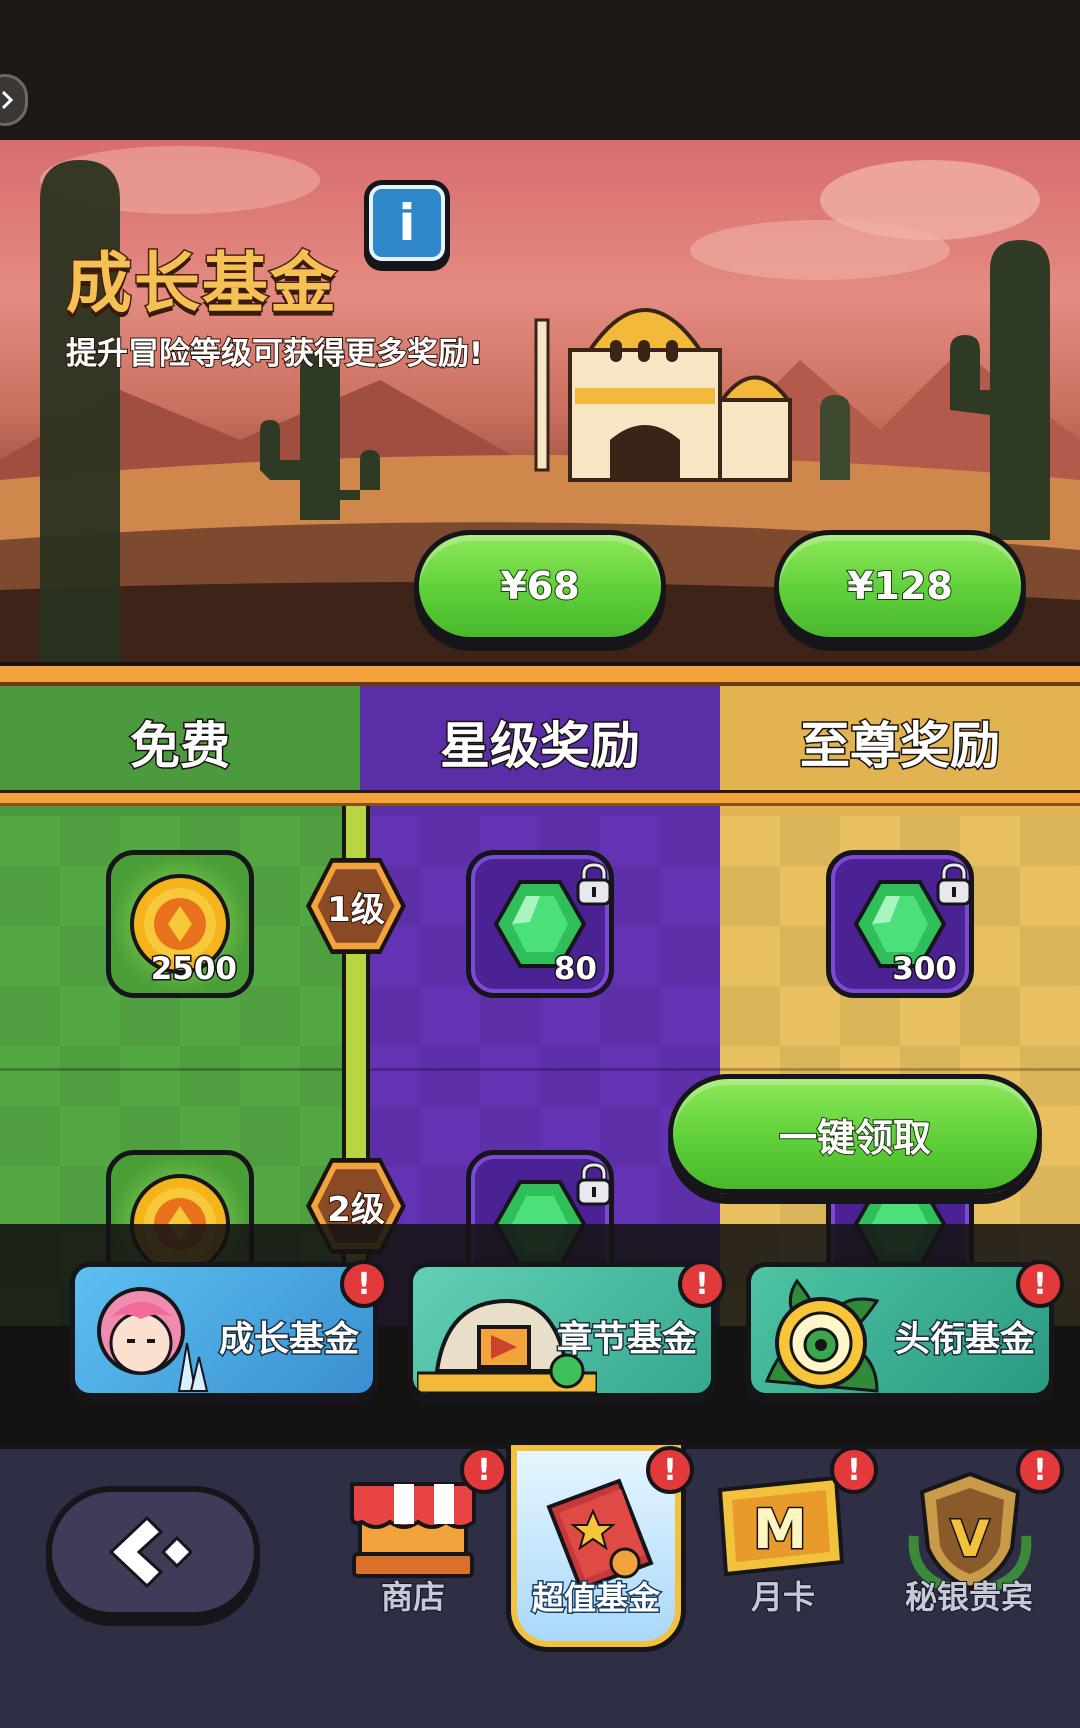 The height and width of the screenshot is (1728, 1080). I want to click on back-arrow-icon, so click(151, 1552).